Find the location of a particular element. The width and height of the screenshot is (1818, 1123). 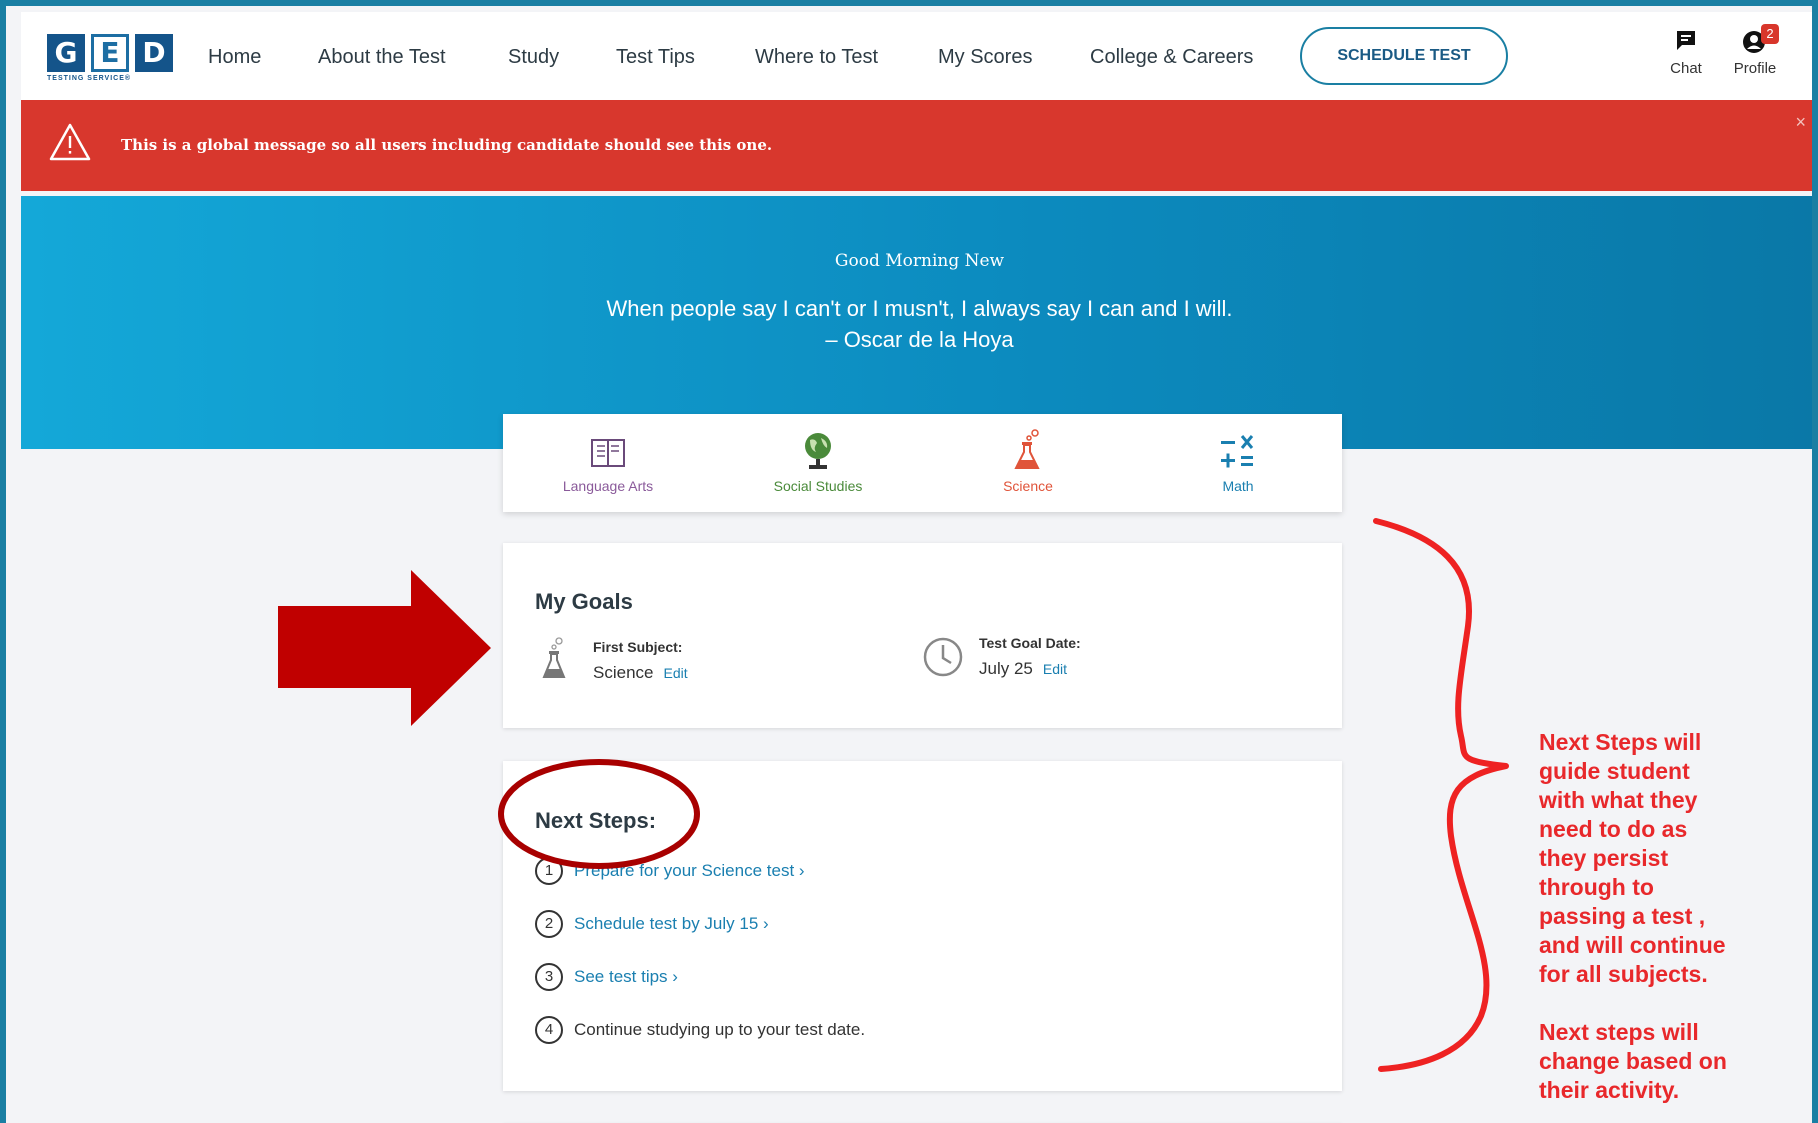

annotation-line: Next Steps will is located at coordinates (1620, 742).